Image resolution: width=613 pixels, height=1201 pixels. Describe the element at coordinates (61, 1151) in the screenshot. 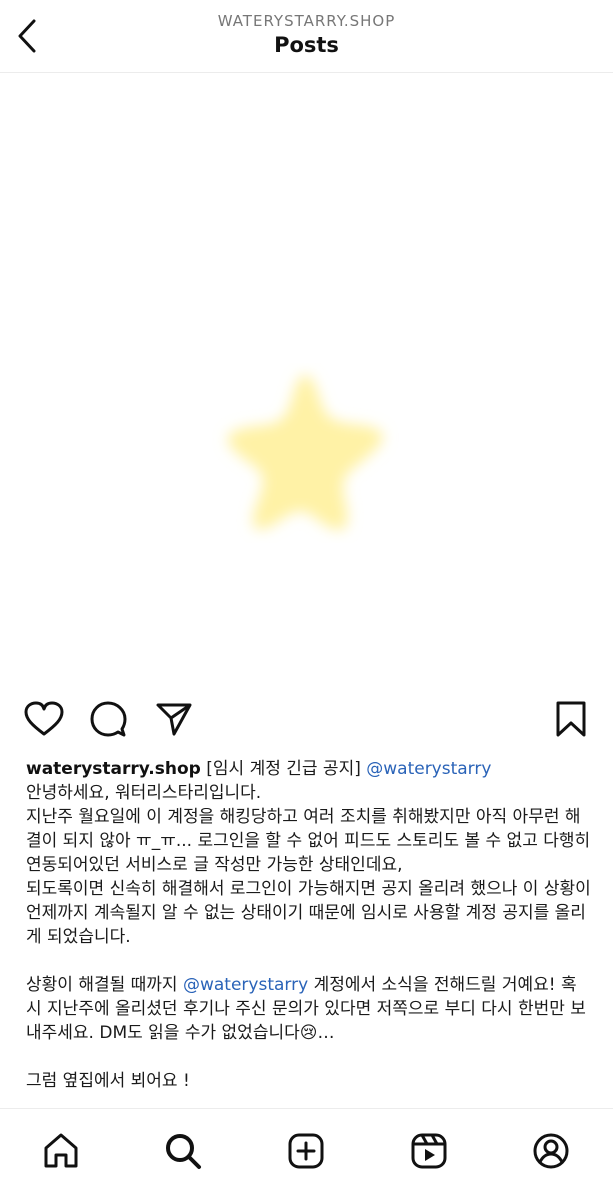

I see `home-icon` at that location.